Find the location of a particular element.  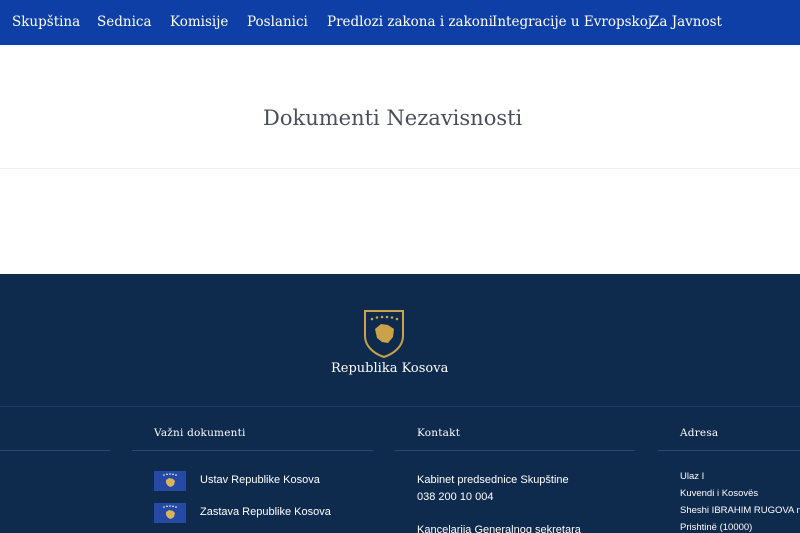

contact-line: Kancelarija Generalnog sekretara is located at coordinates (499, 528).